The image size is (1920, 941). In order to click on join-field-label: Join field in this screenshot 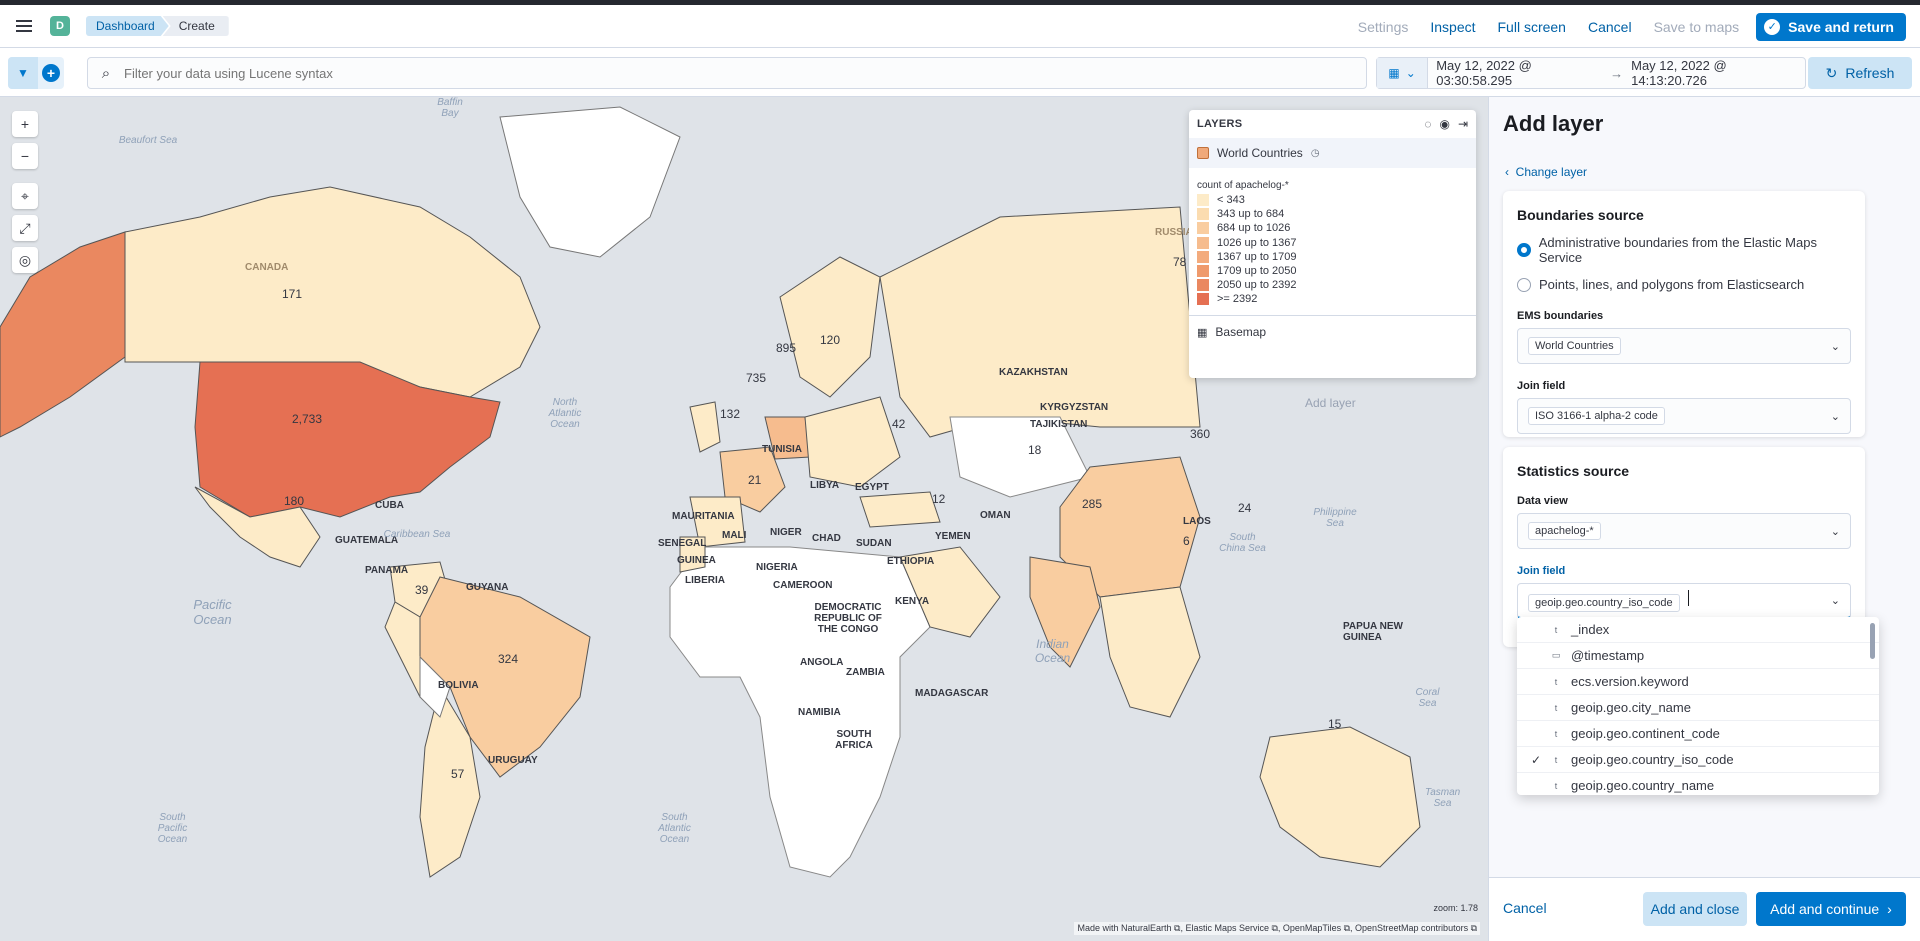, I will do `click(1541, 386)`.